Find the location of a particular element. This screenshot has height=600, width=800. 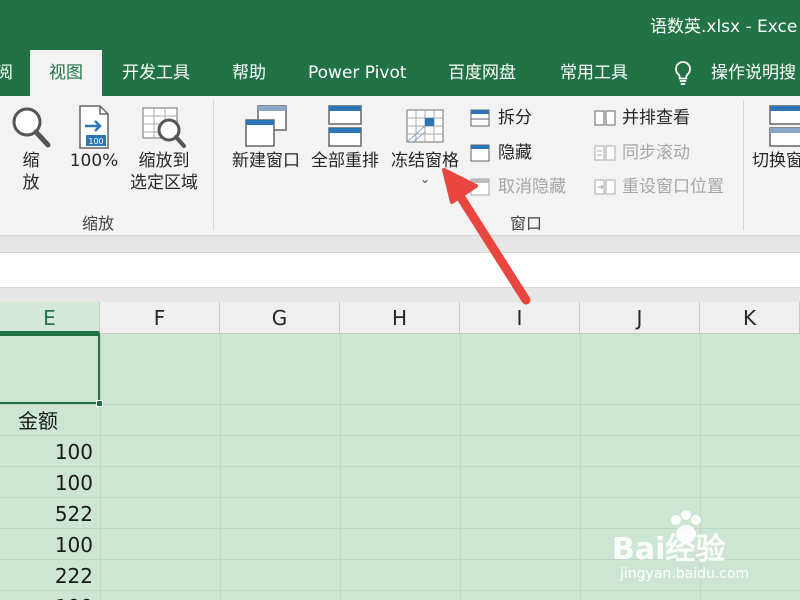

zoom-group-label: 缩放 is located at coordinates (98, 223).